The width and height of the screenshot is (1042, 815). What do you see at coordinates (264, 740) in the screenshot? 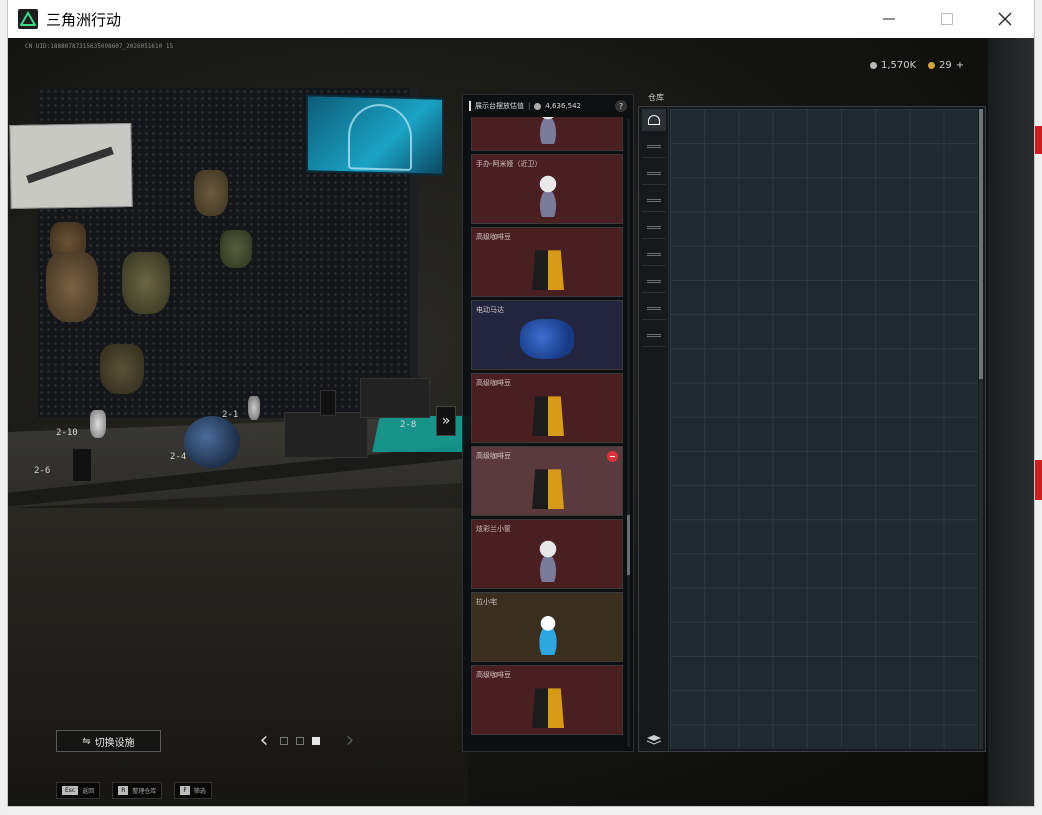
I see `prev-page-button: ‹` at bounding box center [264, 740].